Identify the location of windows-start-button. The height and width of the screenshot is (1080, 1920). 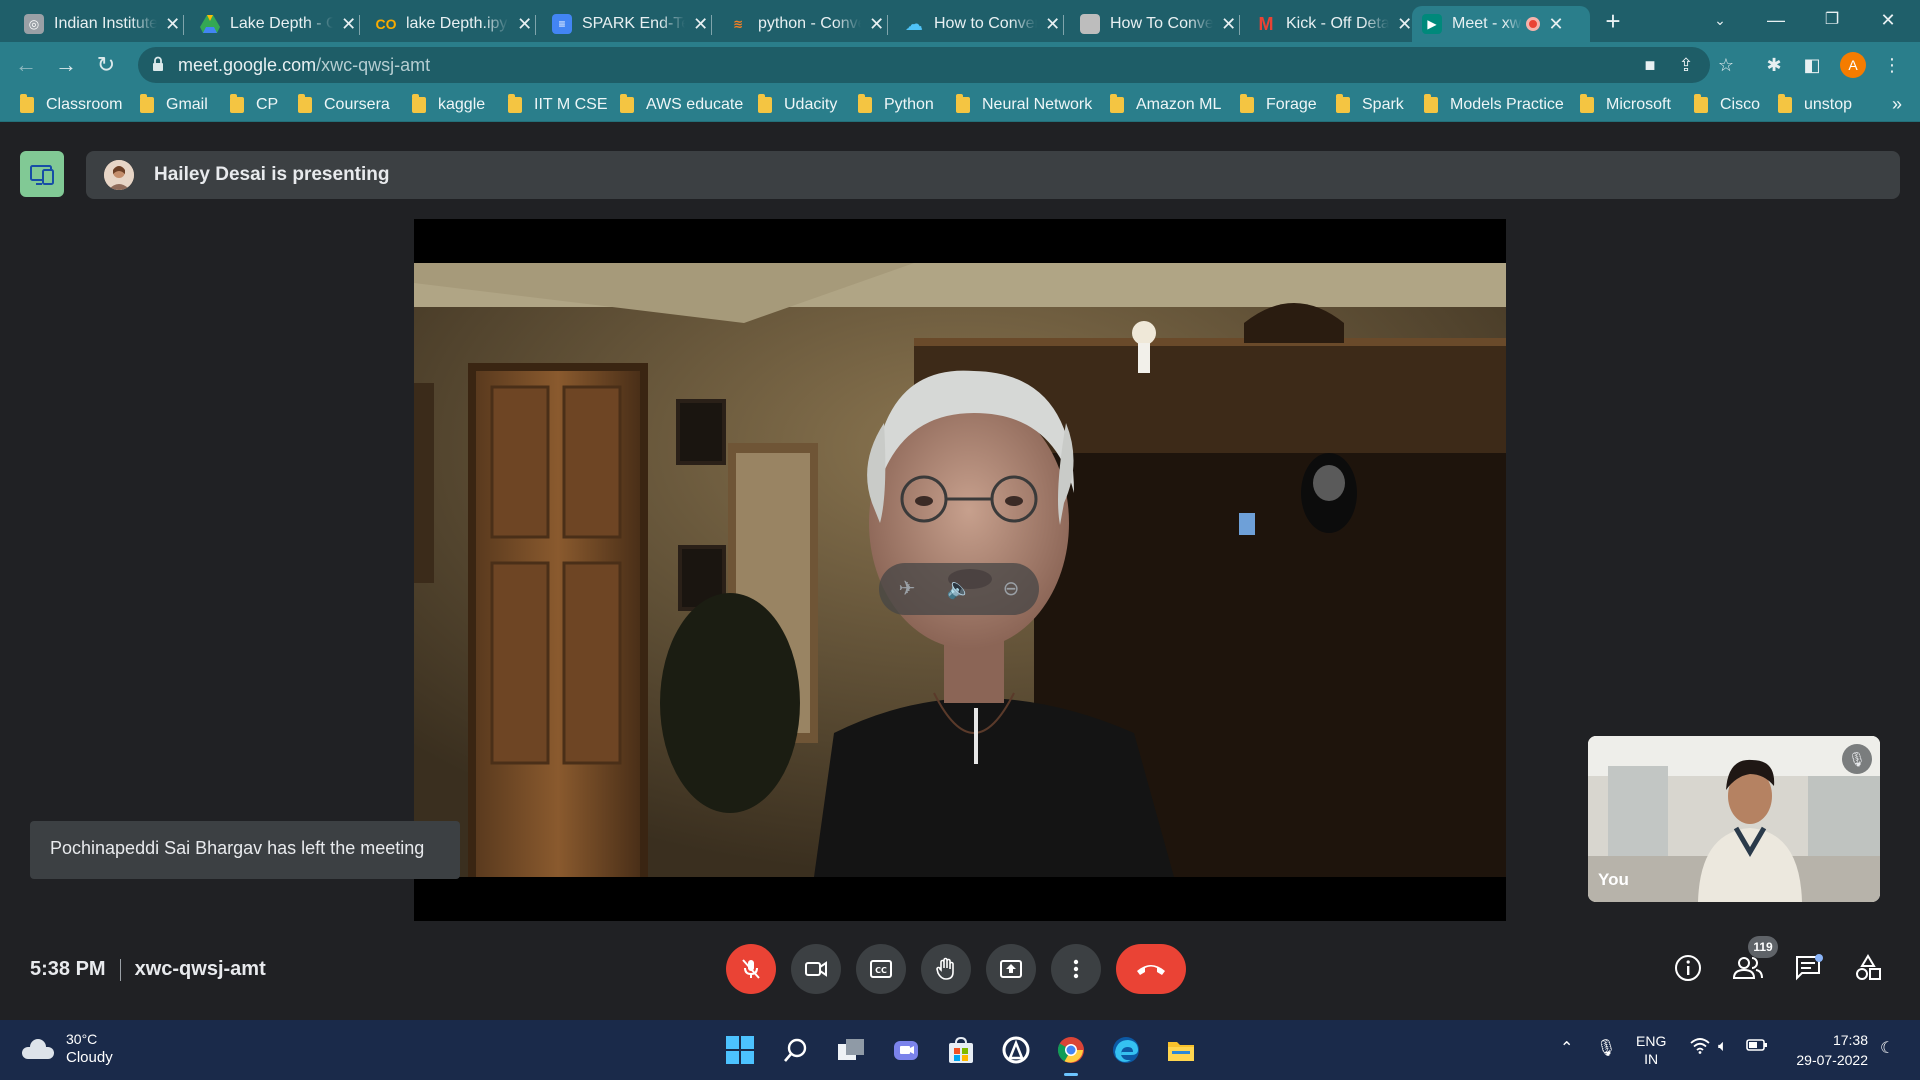
(740, 1050).